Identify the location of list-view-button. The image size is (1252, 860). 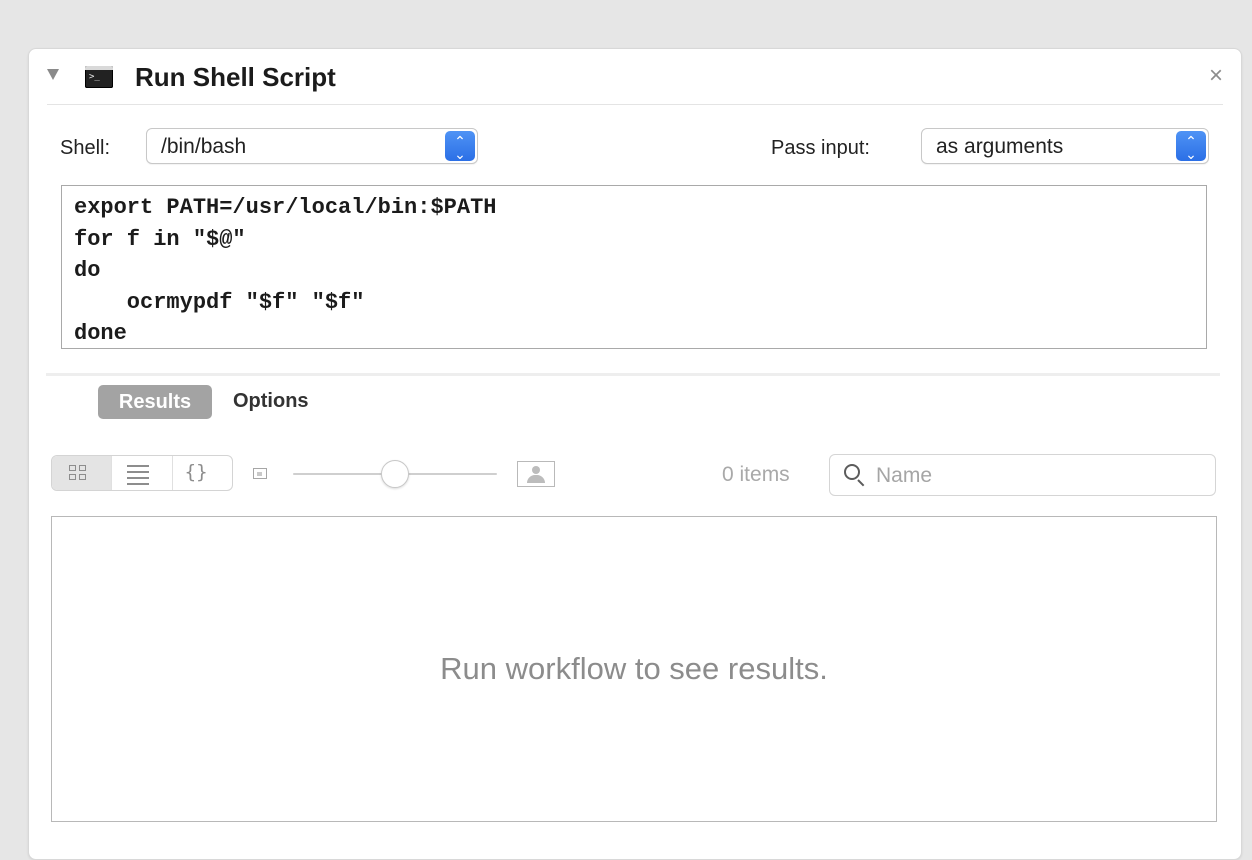
(142, 473).